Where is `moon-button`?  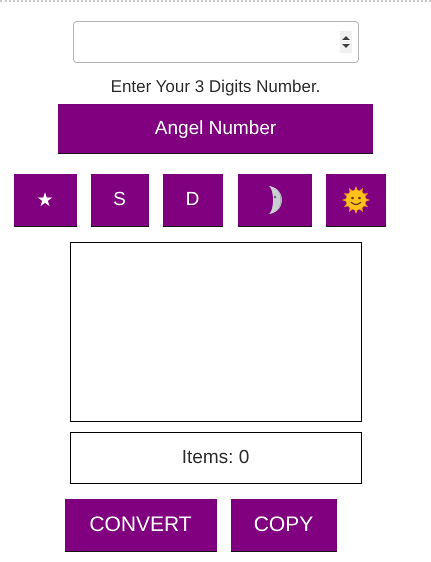
moon-button is located at coordinates (275, 200).